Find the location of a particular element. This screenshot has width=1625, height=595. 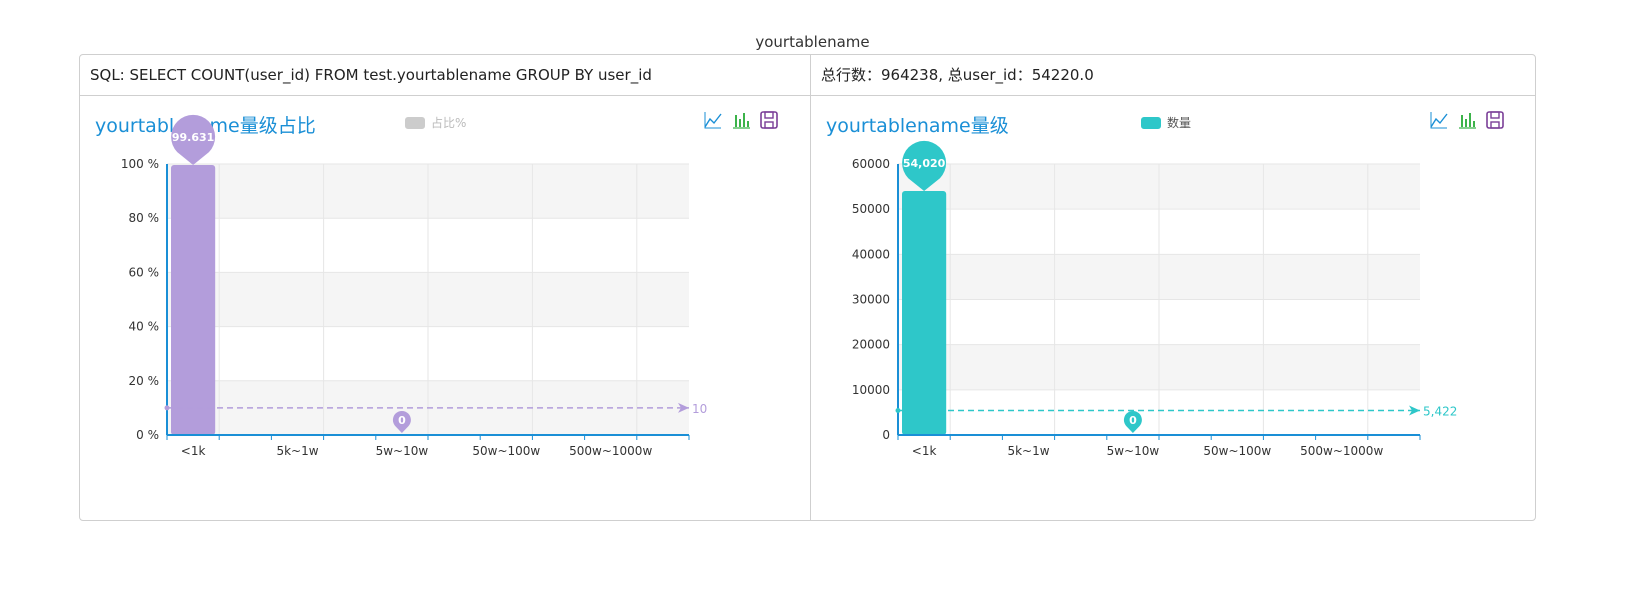

page-title: yourtablename is located at coordinates (812, 42).